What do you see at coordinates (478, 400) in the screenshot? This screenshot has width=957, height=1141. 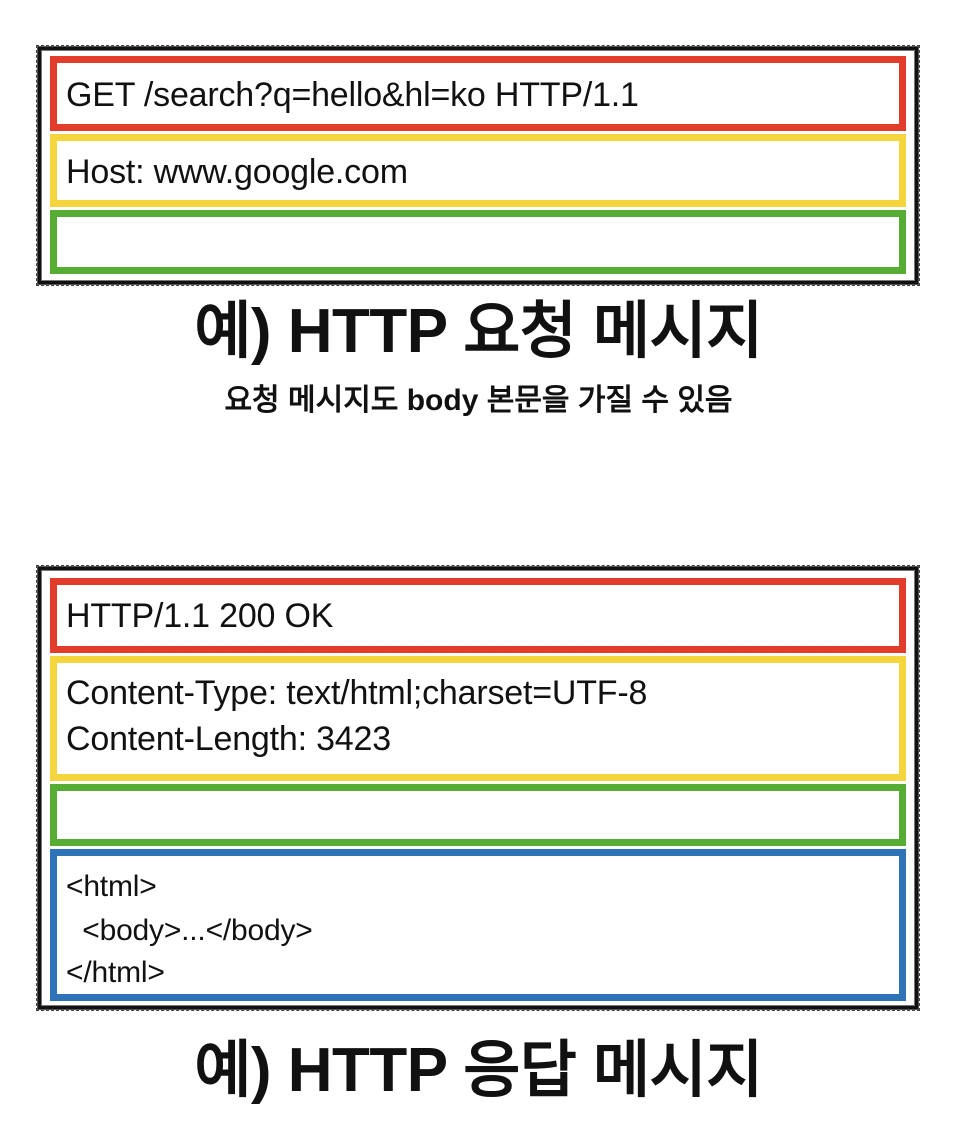 I see `request-body-note: 요청 메시지도 body 본문을 가질 수 있음` at bounding box center [478, 400].